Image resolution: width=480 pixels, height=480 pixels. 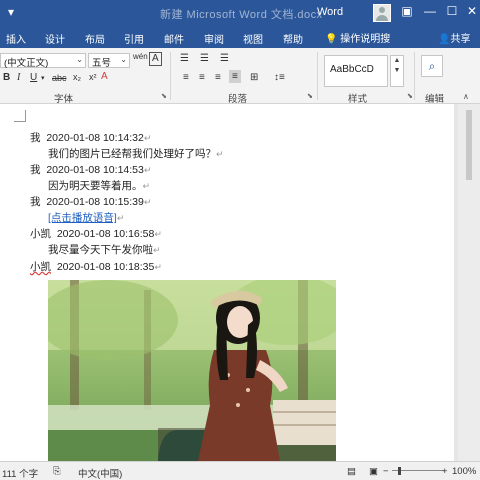 What do you see at coordinates (218, 77) in the screenshot?
I see `align-right-icon: ≡` at bounding box center [218, 77].